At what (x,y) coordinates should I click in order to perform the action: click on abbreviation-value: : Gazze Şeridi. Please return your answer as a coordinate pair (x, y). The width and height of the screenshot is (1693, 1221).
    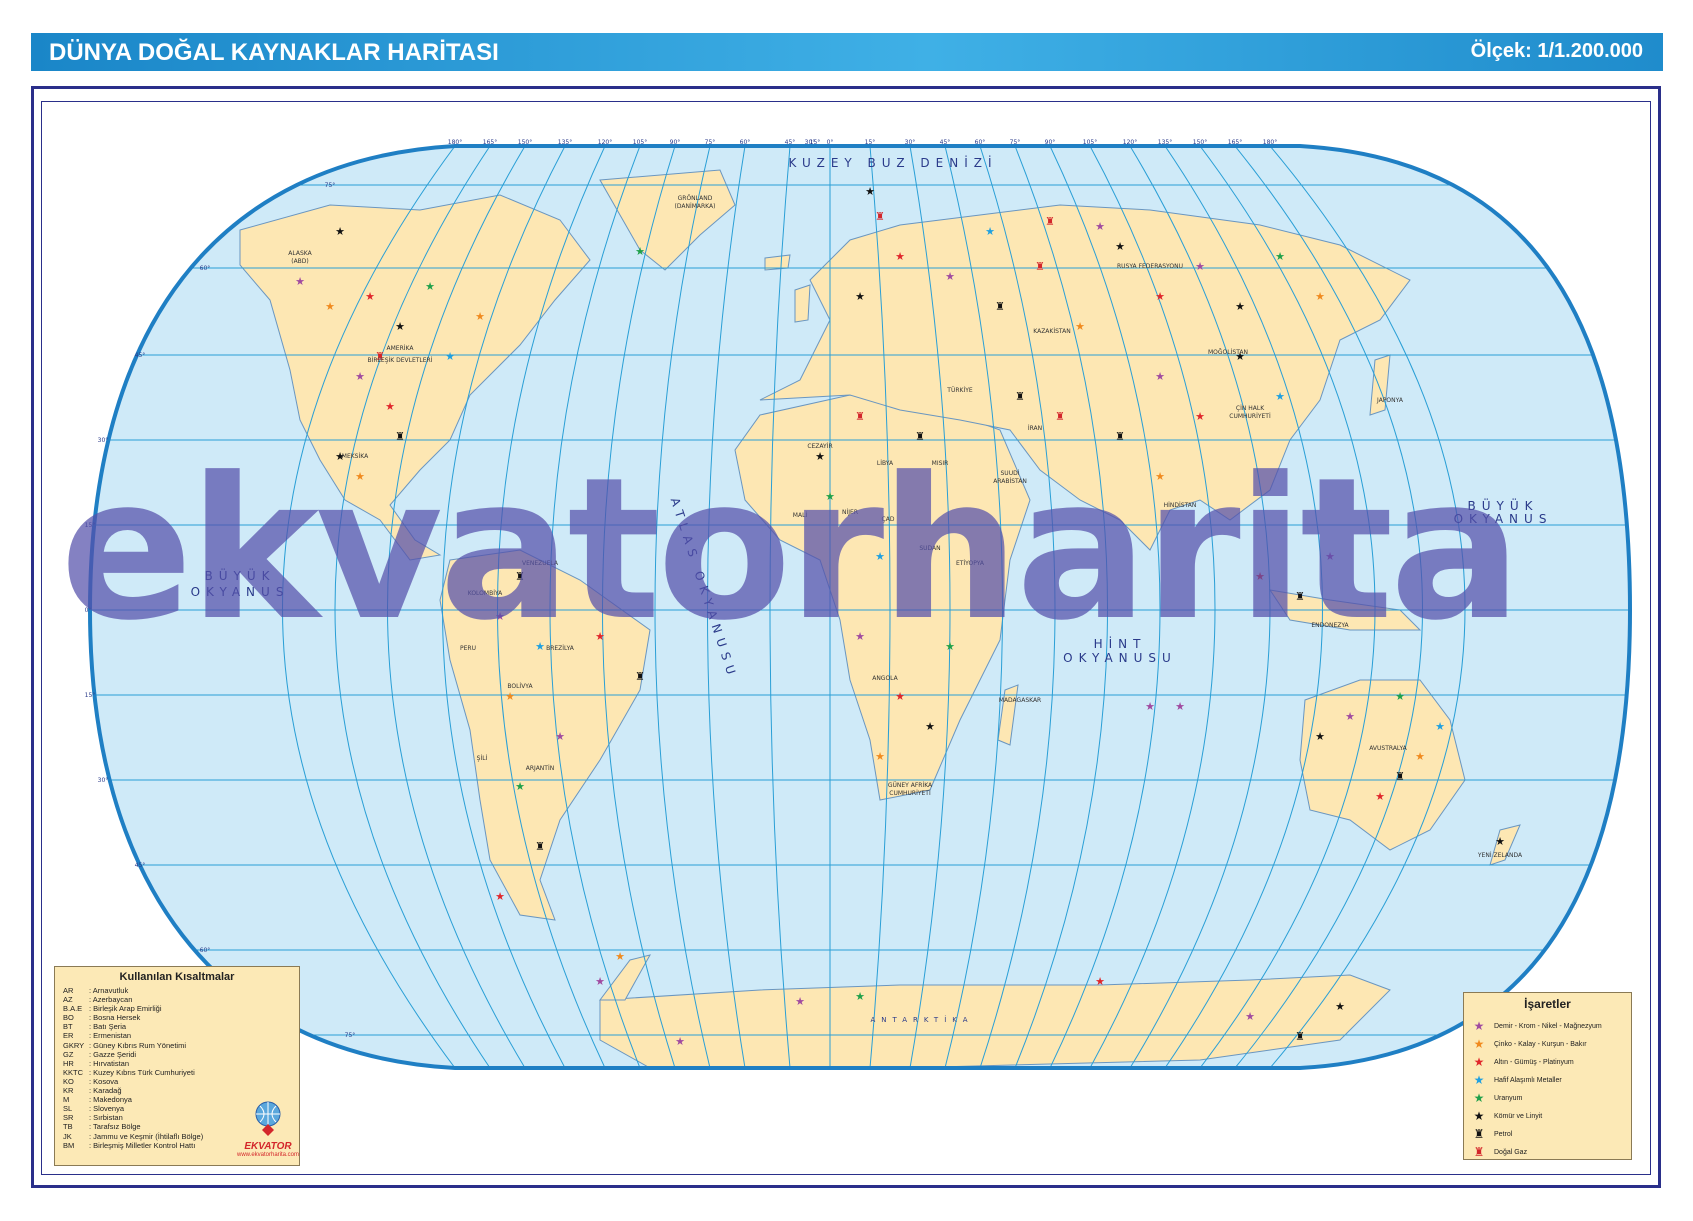
    Looking at the image, I should click on (113, 1054).